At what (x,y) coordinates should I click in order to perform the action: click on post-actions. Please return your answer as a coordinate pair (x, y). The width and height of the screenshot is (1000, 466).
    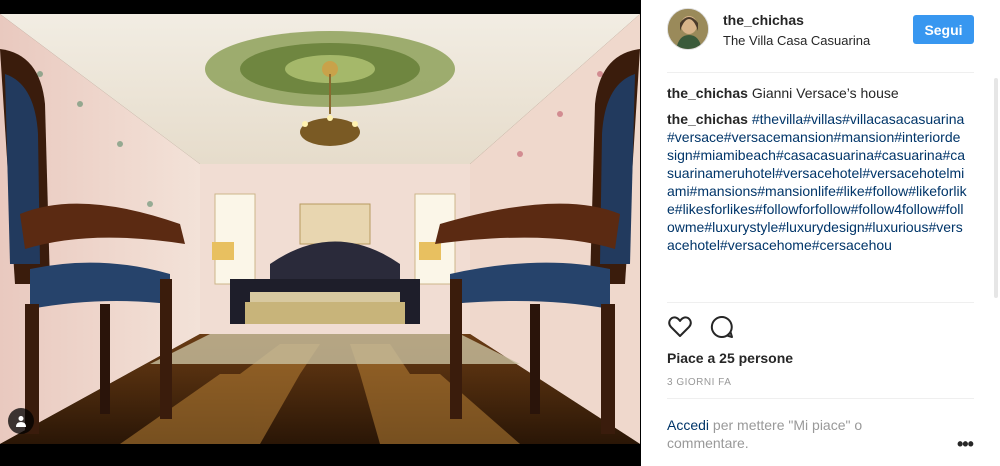
    Looking at the image, I should click on (701, 327).